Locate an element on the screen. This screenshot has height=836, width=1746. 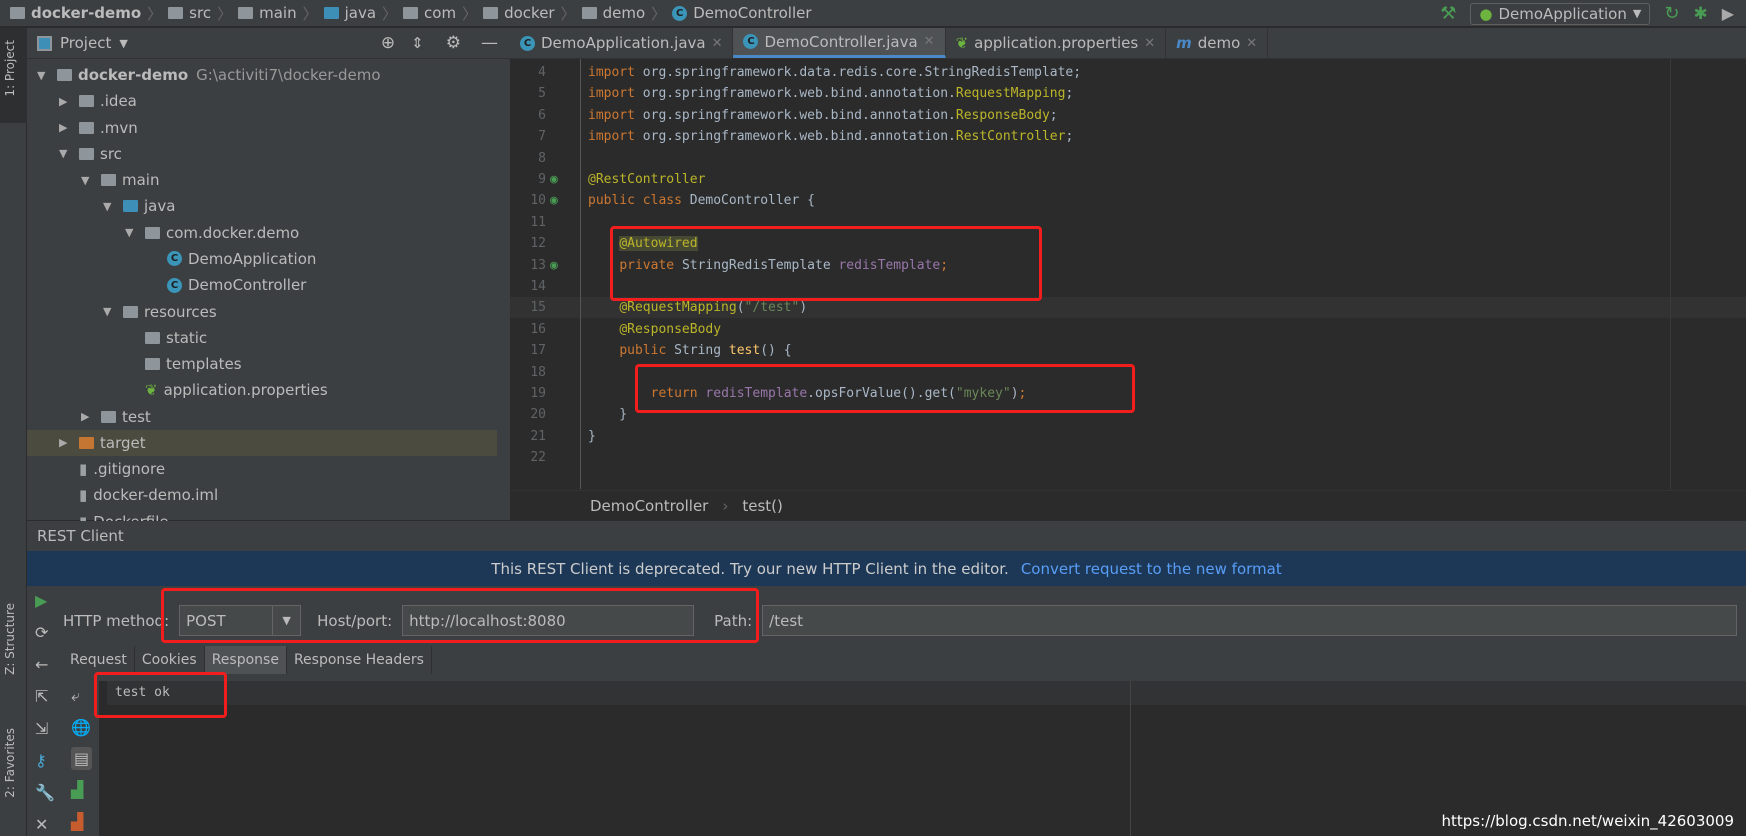
breadcrumb-item: com is located at coordinates (440, 13).